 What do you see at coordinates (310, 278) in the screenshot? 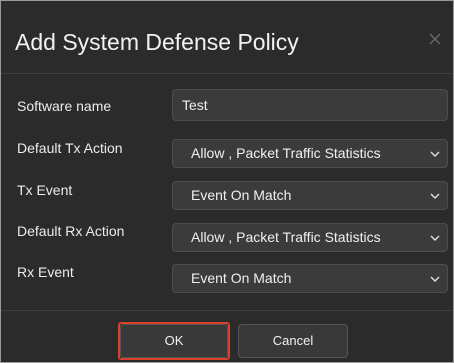
I see `rx-event-select: Event On Match` at bounding box center [310, 278].